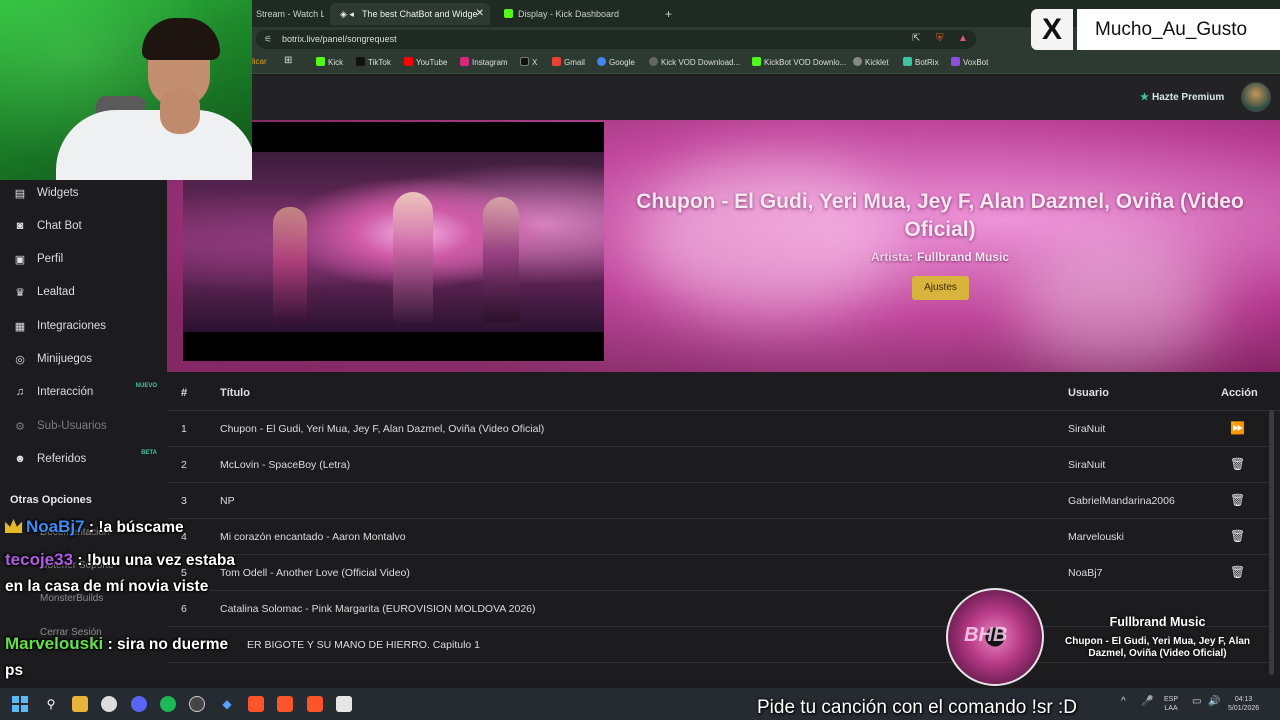 This screenshot has height=720, width=1280. Describe the element at coordinates (360, 61) in the screenshot. I see `tiktok-icon` at that location.